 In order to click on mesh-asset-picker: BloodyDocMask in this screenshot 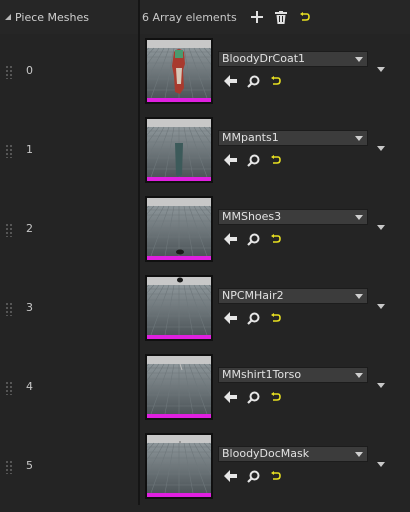, I will do `click(293, 454)`.